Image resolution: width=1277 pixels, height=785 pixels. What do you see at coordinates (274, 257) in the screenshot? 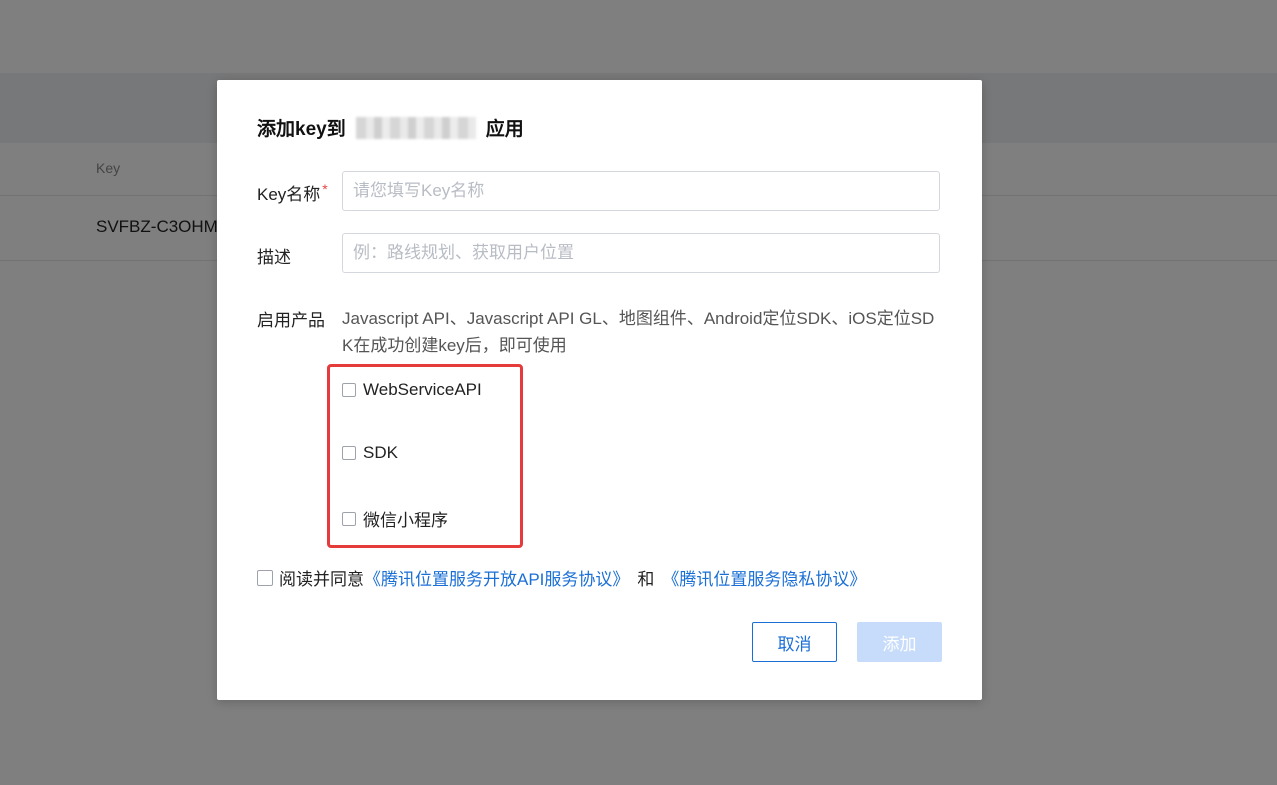
I see `description-label: 描述` at bounding box center [274, 257].